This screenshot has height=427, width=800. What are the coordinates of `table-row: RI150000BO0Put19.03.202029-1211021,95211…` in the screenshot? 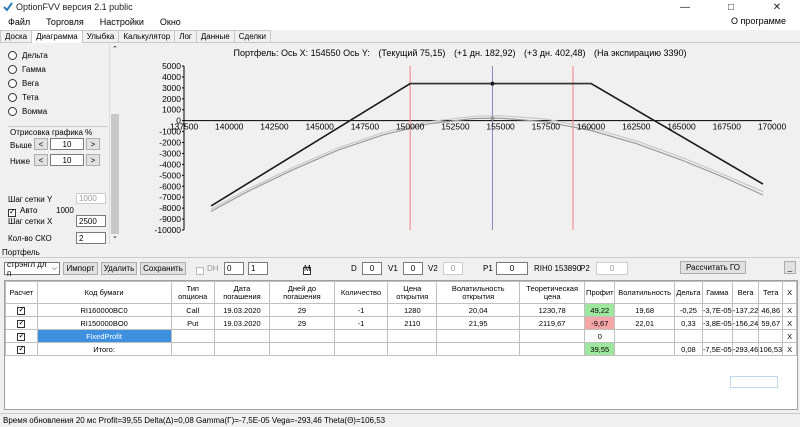 It's located at (401, 323).